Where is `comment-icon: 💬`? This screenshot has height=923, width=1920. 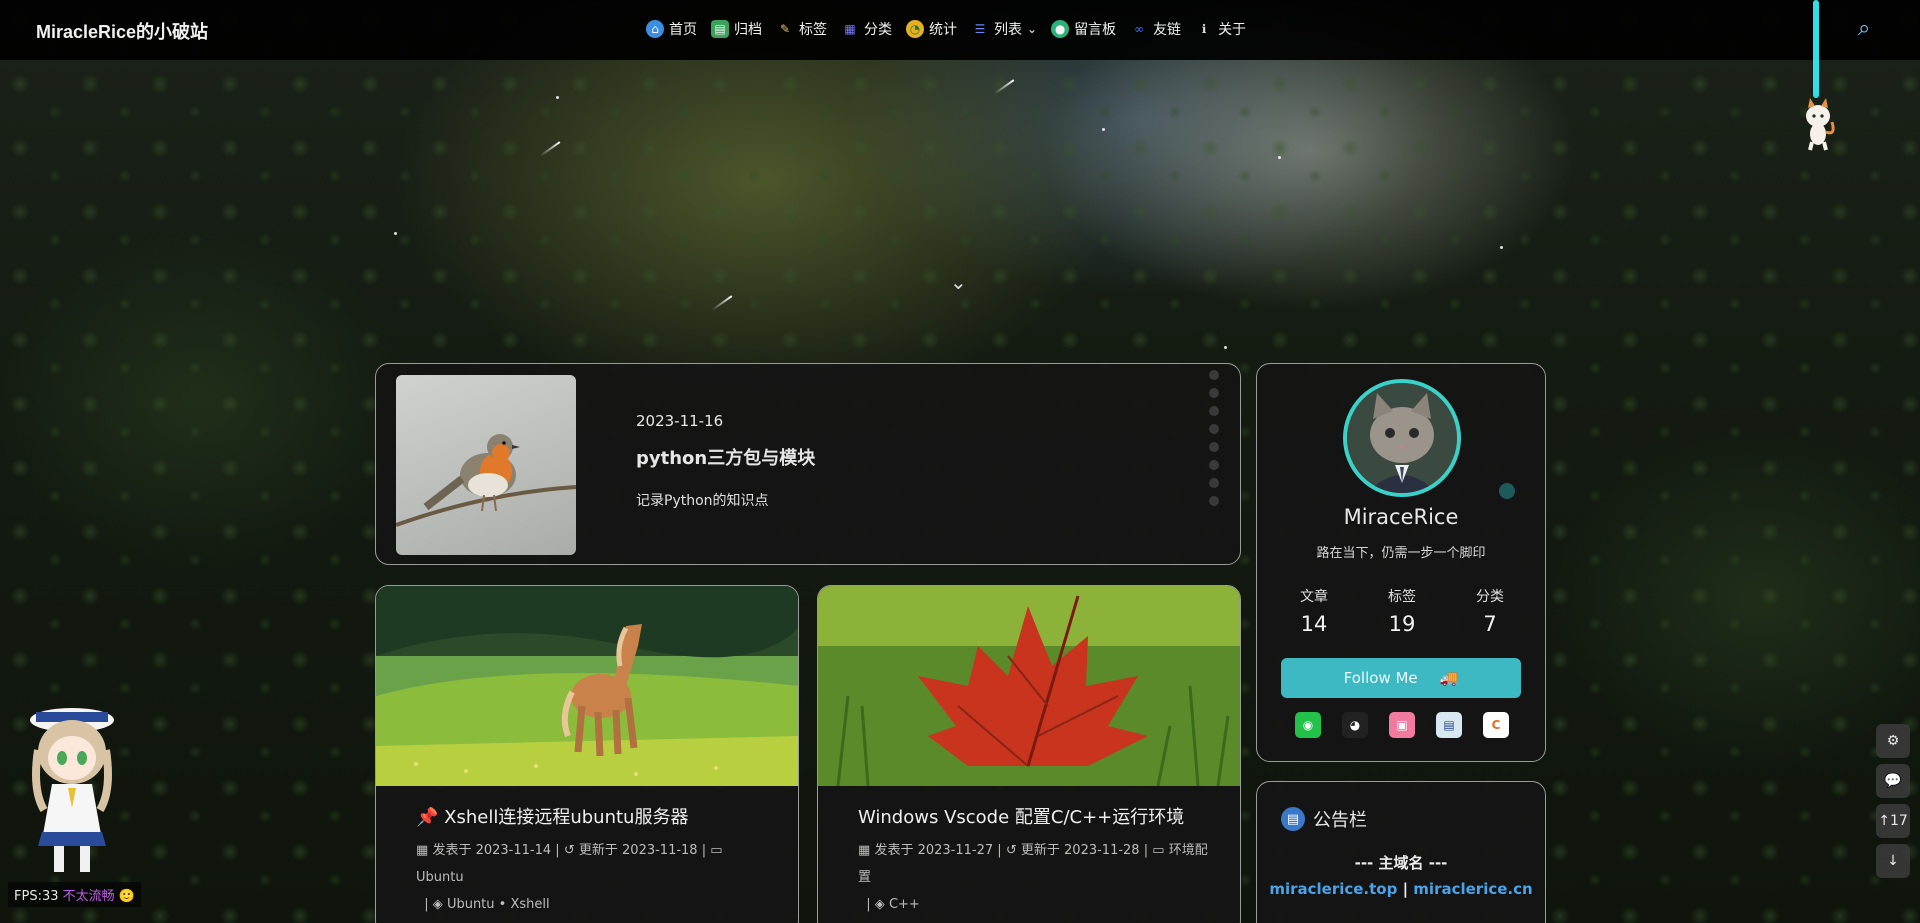 comment-icon: 💬 is located at coordinates (1893, 781).